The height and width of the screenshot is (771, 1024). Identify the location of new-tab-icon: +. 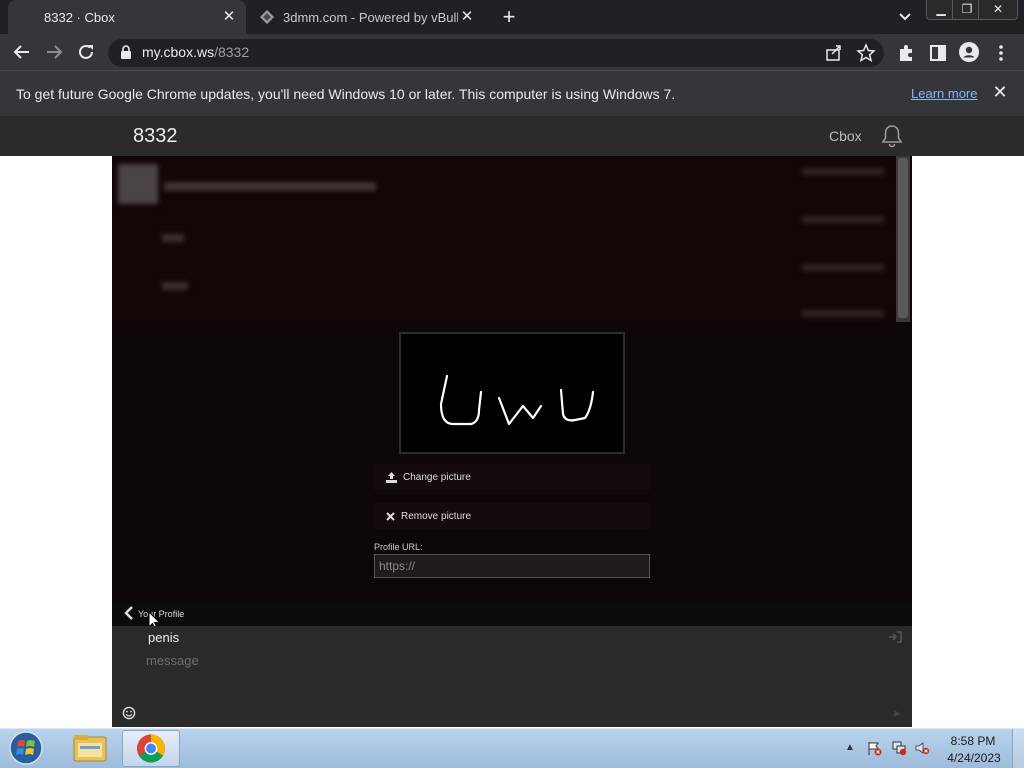
(509, 17).